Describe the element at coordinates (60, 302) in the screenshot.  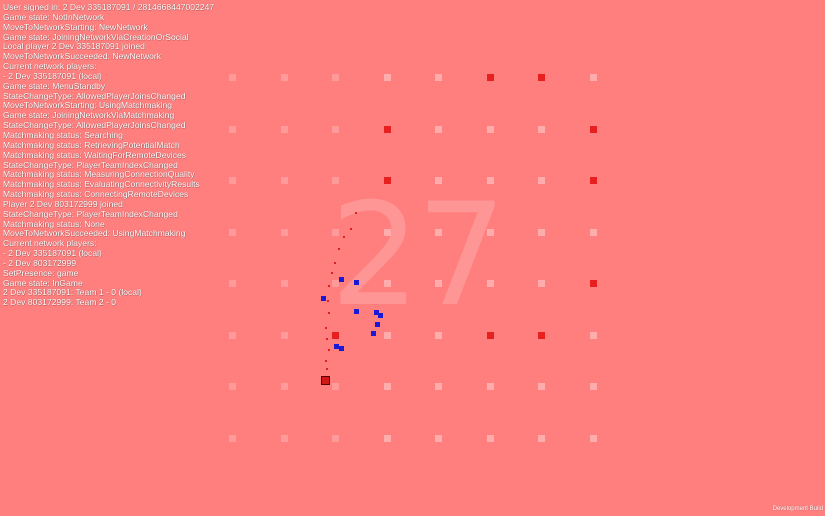
I see `log-line: 2 Dev 803172999: Team 2 - 0` at that location.